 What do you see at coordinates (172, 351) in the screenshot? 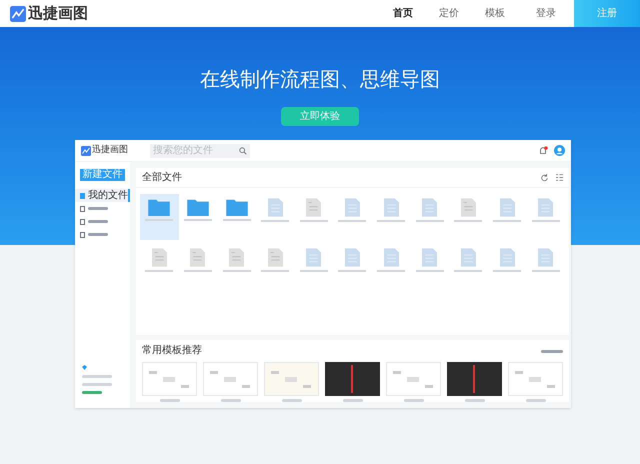
I see `section-title: 常用模板推荐` at bounding box center [172, 351].